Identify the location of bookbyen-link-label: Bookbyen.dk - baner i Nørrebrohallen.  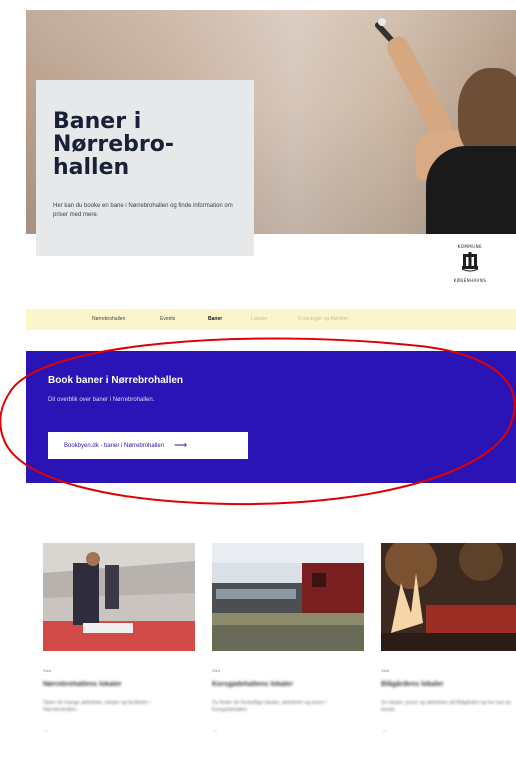
(114, 445).